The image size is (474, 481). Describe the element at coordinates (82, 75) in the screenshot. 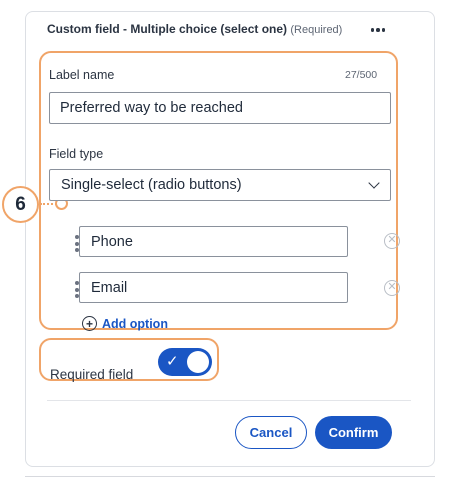

I see `label-name-label: Label name` at that location.